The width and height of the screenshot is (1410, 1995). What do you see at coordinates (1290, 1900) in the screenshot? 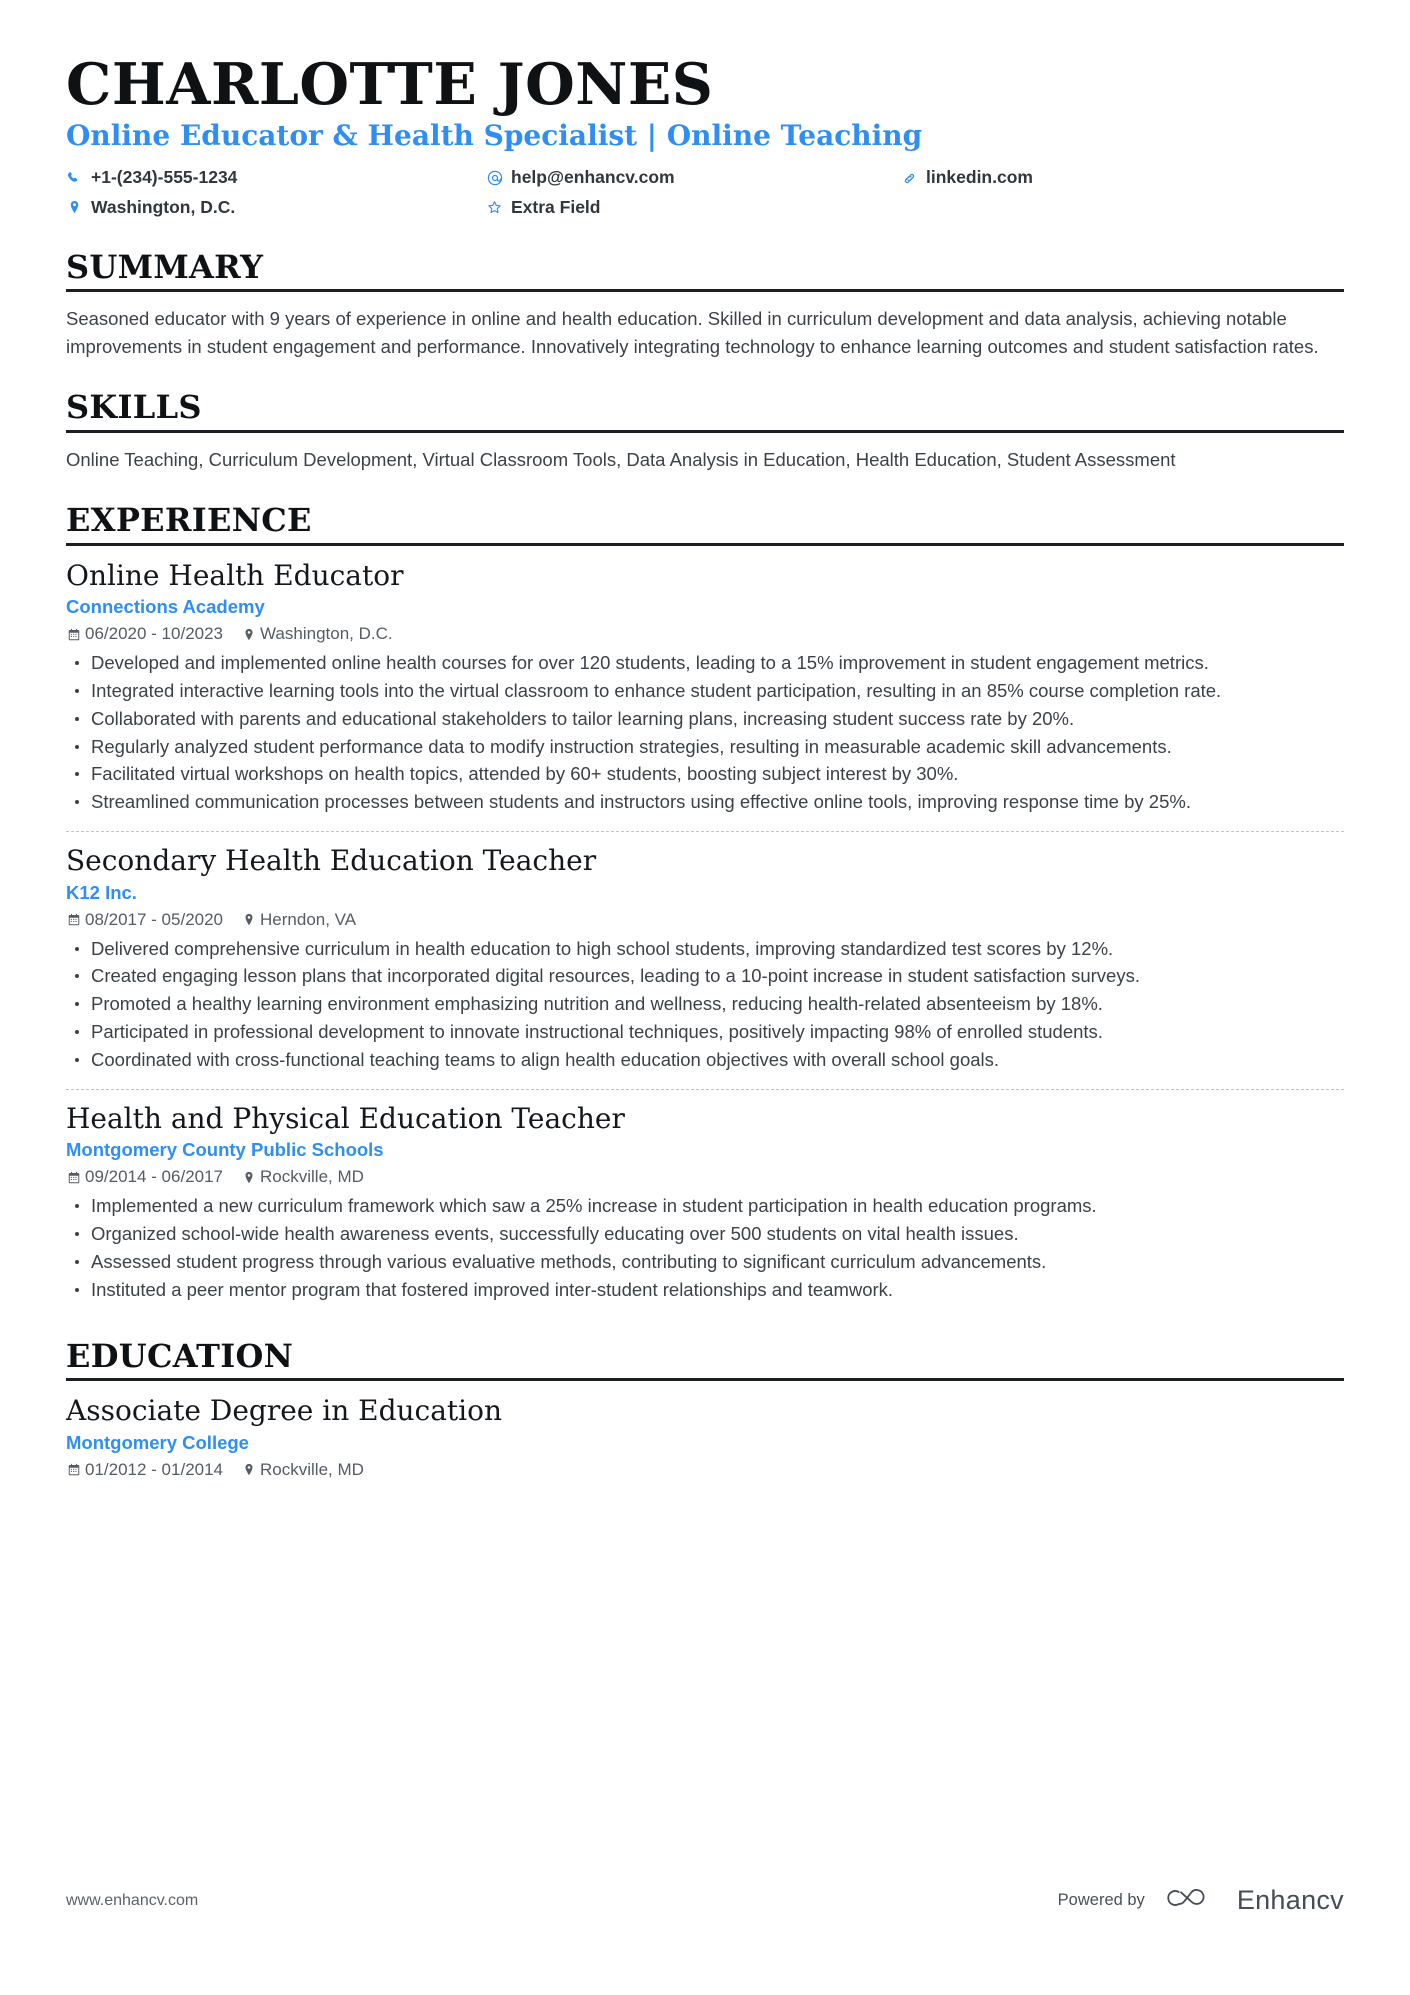
I see `enhancv-wordmark: Enhancv` at bounding box center [1290, 1900].